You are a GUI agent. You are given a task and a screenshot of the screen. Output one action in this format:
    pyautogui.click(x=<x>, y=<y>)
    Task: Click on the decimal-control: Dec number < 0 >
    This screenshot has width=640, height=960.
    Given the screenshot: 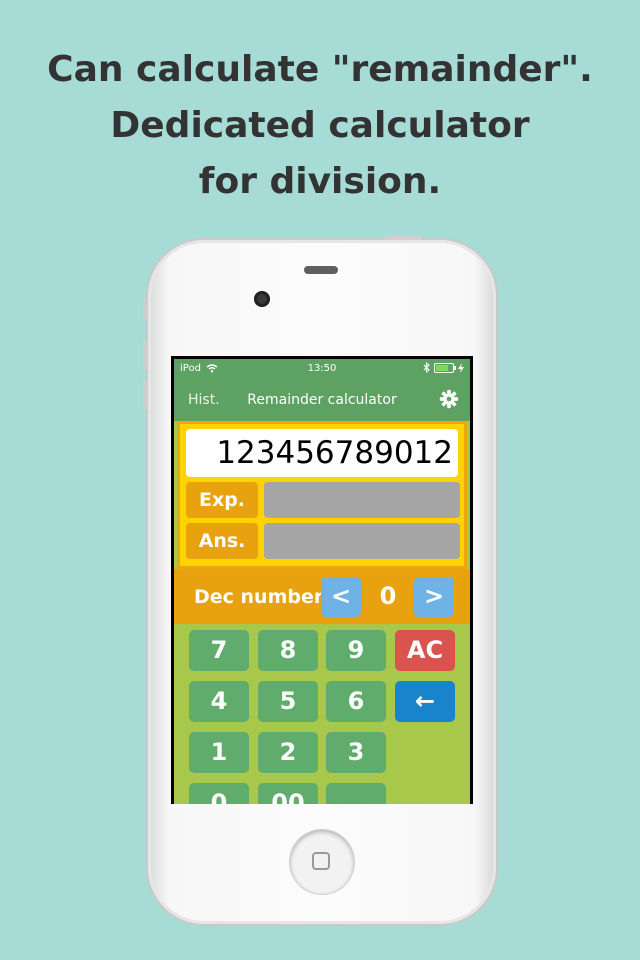 What is the action you would take?
    pyautogui.click(x=322, y=596)
    